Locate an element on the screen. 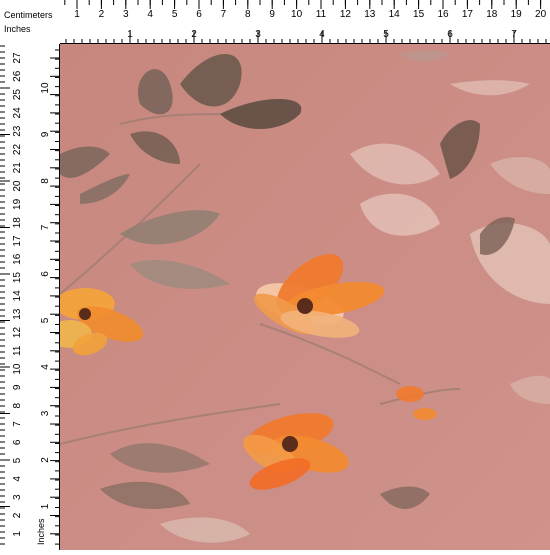  top-ruler: 1 2 3 4 5 6 7 8 9 10 11 12 13 14 15 16 17 18 19 20 1 2 3 4 5 6 7 is located at coordinates (275, 22).